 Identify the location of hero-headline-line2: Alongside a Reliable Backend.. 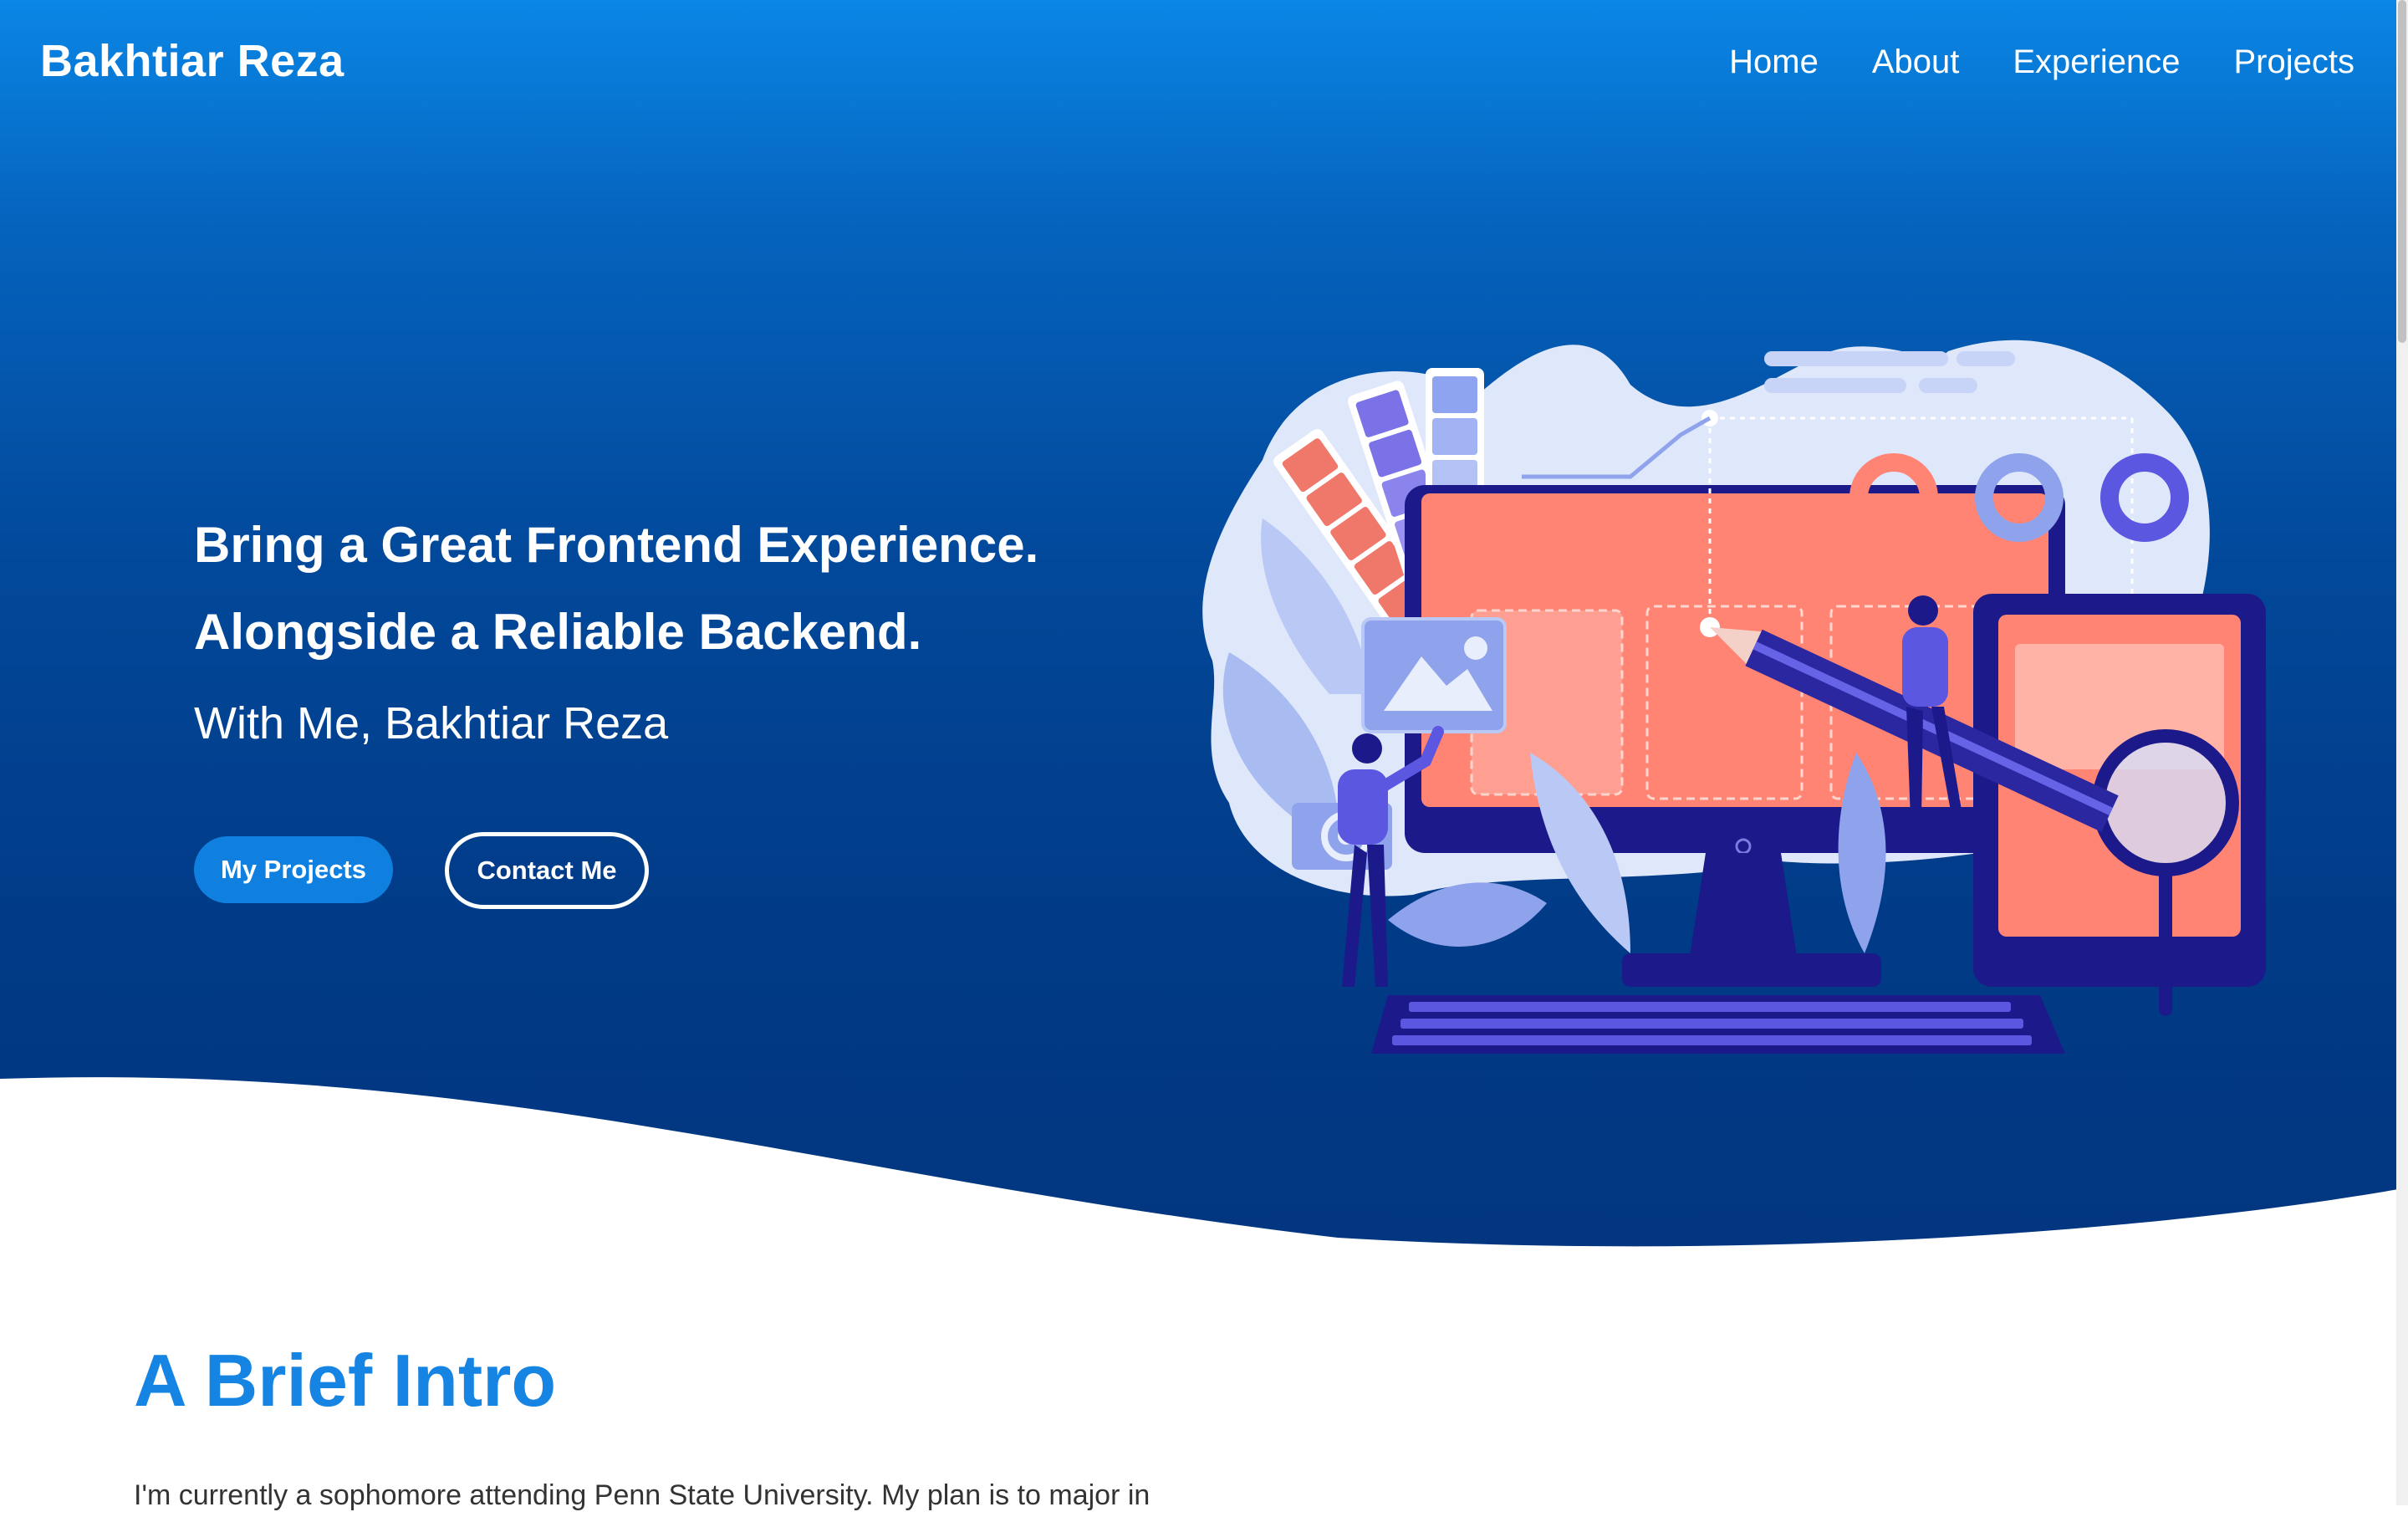
(558, 632).